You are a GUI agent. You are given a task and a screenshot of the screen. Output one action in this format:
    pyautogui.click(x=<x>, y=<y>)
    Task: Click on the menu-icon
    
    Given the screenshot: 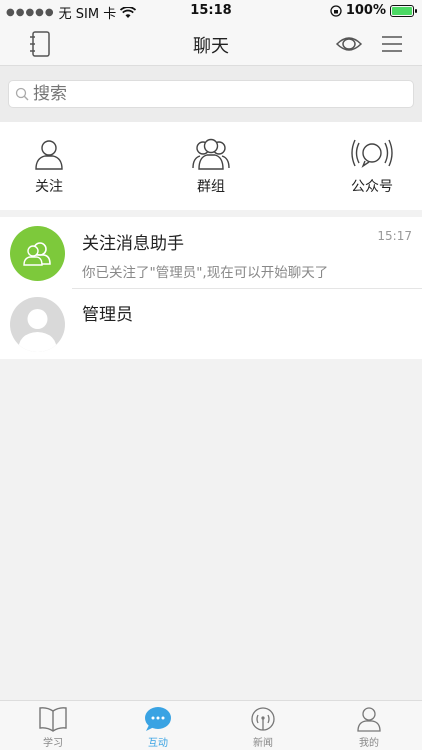 What is the action you would take?
    pyautogui.click(x=392, y=44)
    